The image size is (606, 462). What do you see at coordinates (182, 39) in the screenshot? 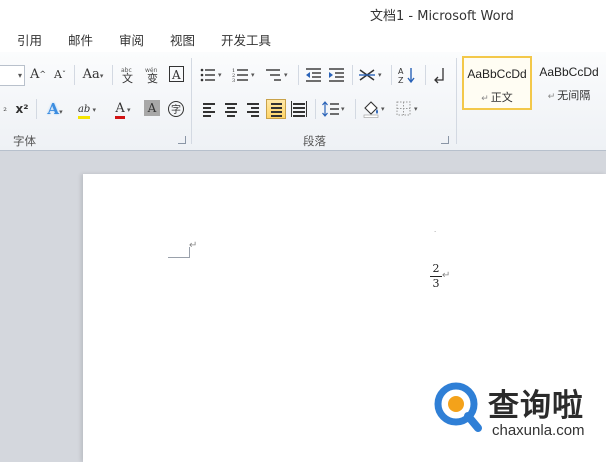
I see `tab-view: 视图` at bounding box center [182, 39].